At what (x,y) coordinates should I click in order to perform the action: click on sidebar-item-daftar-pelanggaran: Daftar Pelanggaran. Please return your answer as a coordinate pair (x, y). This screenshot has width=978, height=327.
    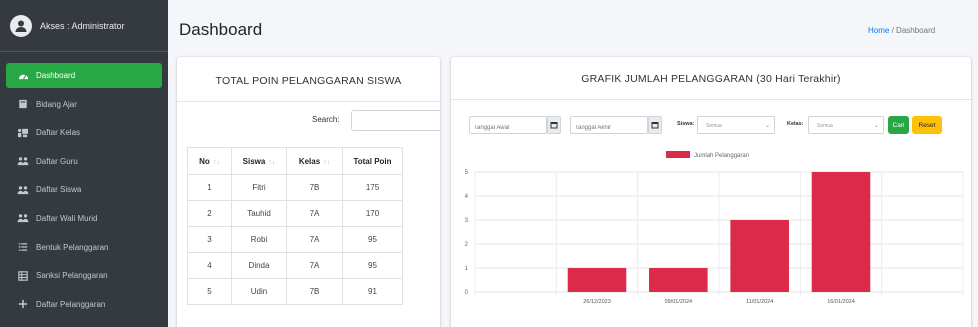
    Looking at the image, I should click on (84, 304).